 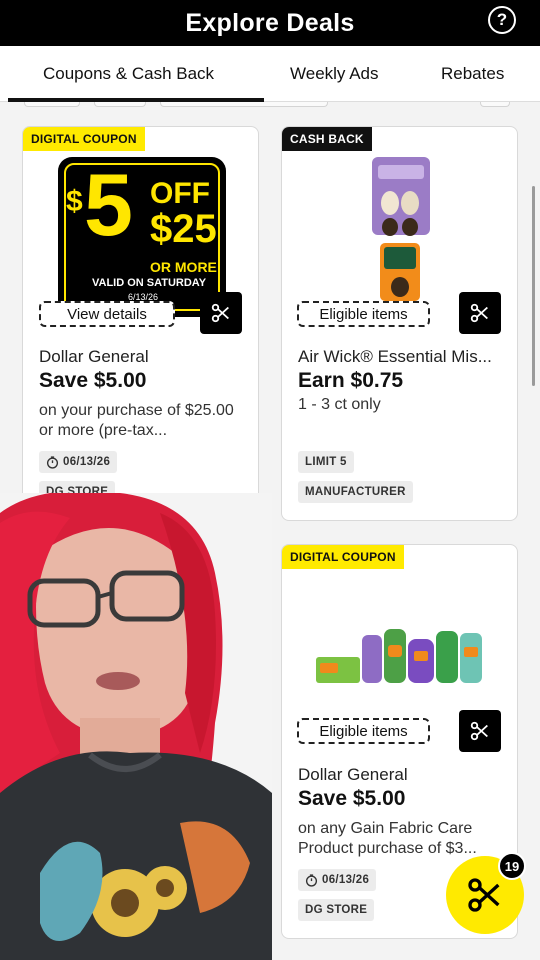 I want to click on deal-type-badge: CASH BACK, so click(x=327, y=139).